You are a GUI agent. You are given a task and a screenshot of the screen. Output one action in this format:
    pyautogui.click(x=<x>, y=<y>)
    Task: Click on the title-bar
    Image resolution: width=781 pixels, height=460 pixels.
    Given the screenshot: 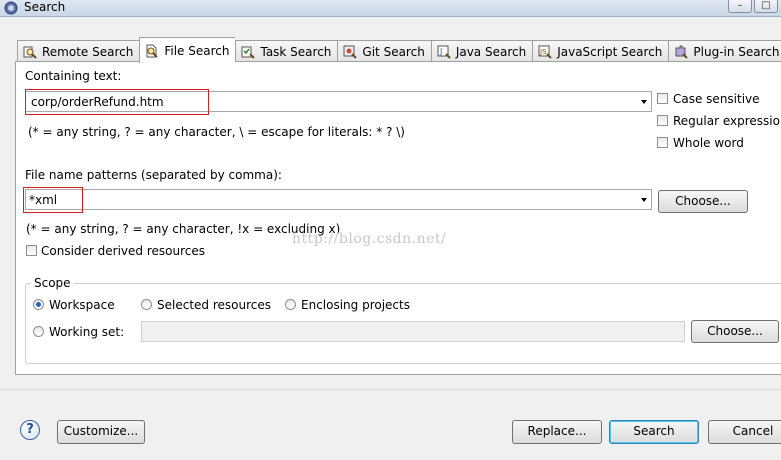 What is the action you would take?
    pyautogui.click(x=390, y=8)
    